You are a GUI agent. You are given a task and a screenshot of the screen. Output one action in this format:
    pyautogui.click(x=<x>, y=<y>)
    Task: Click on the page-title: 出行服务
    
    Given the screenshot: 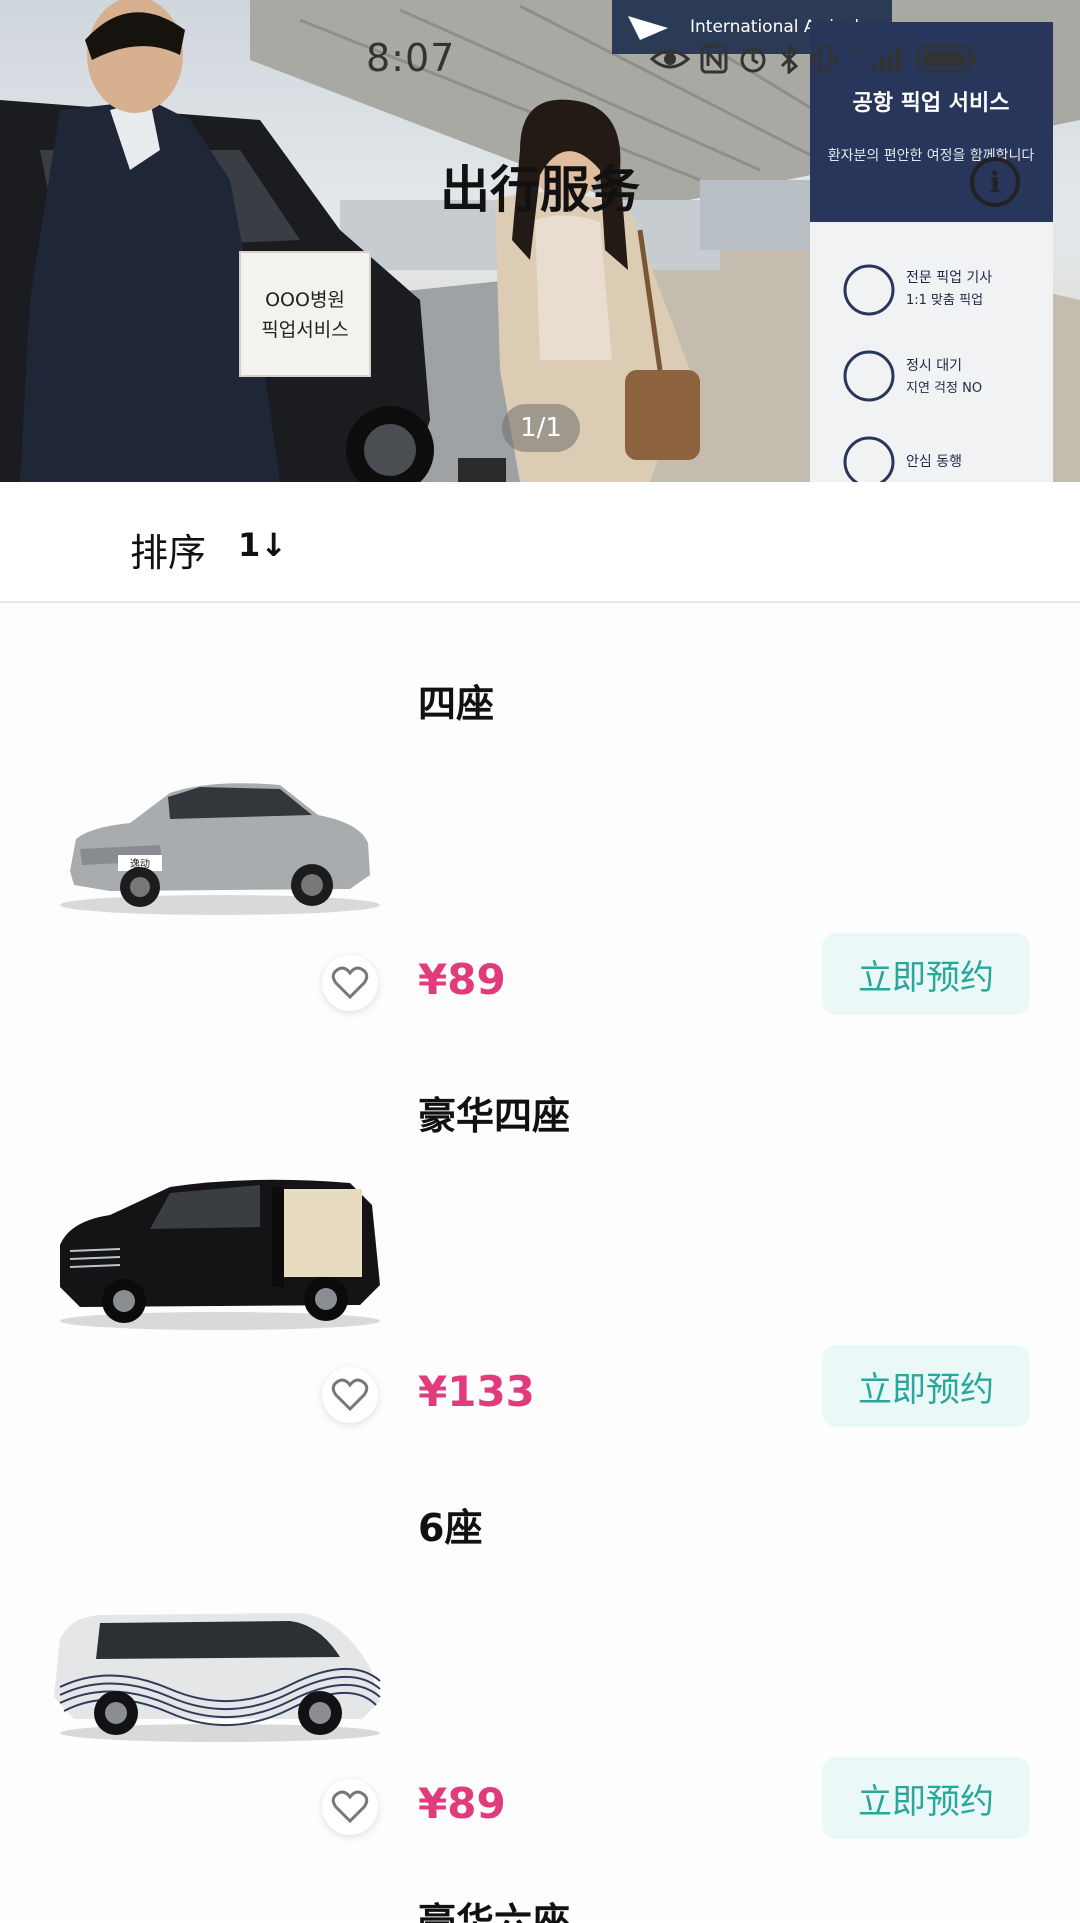 What is the action you would take?
    pyautogui.click(x=540, y=190)
    